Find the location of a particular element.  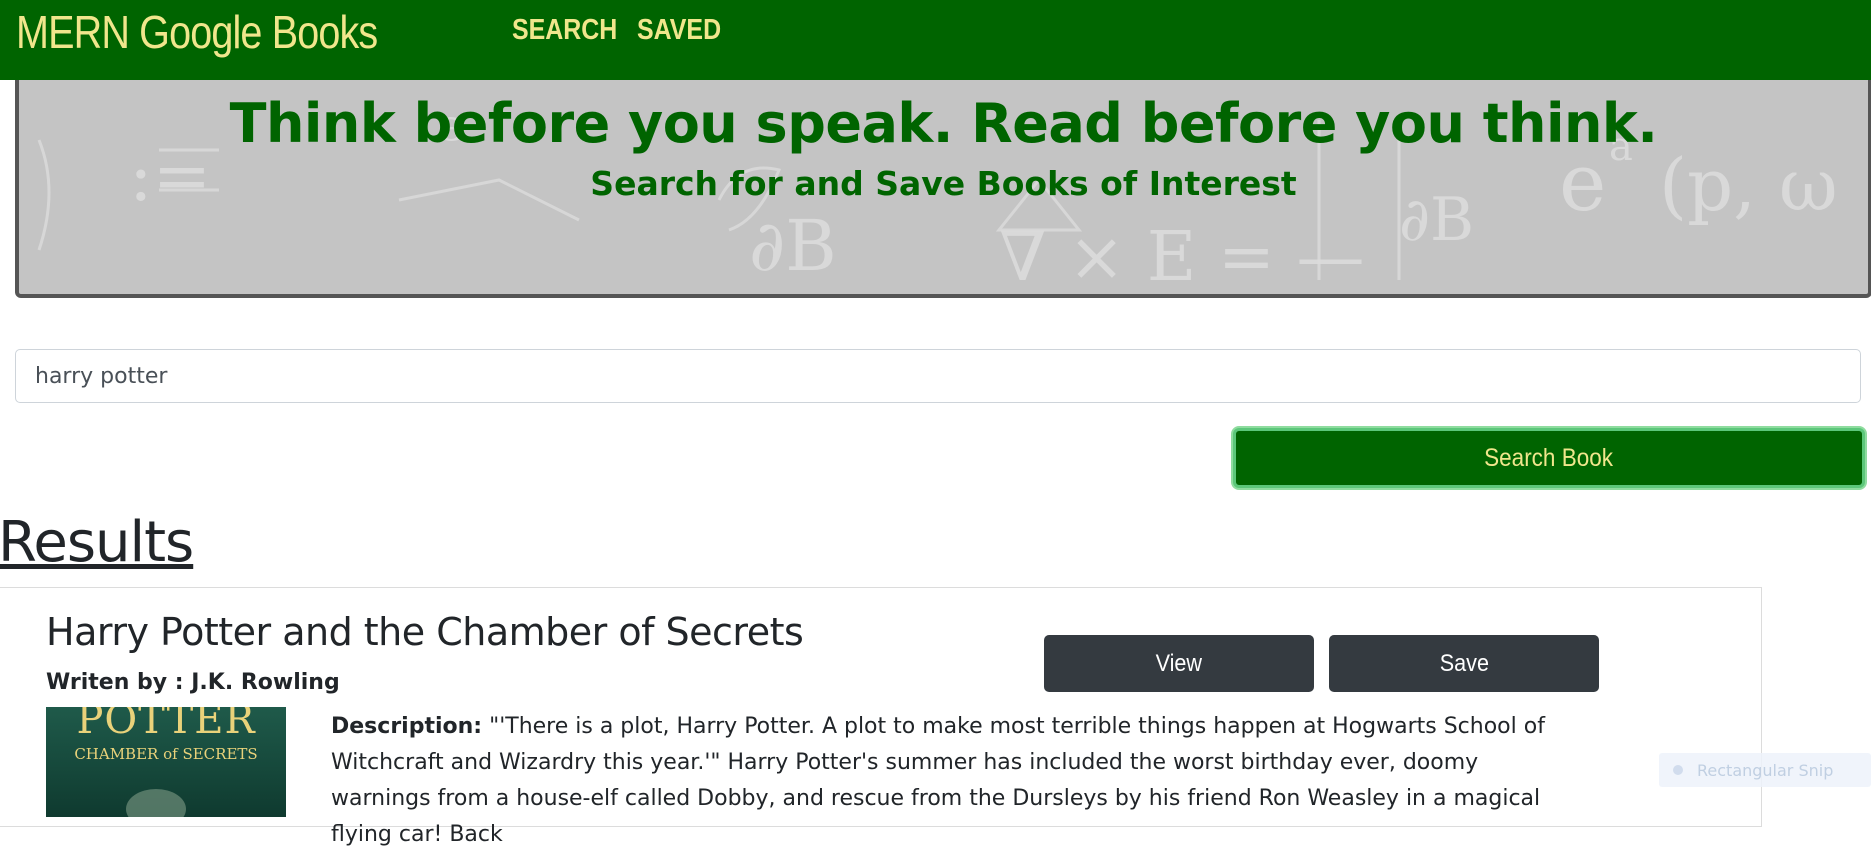

view-button: View is located at coordinates (1179, 663).